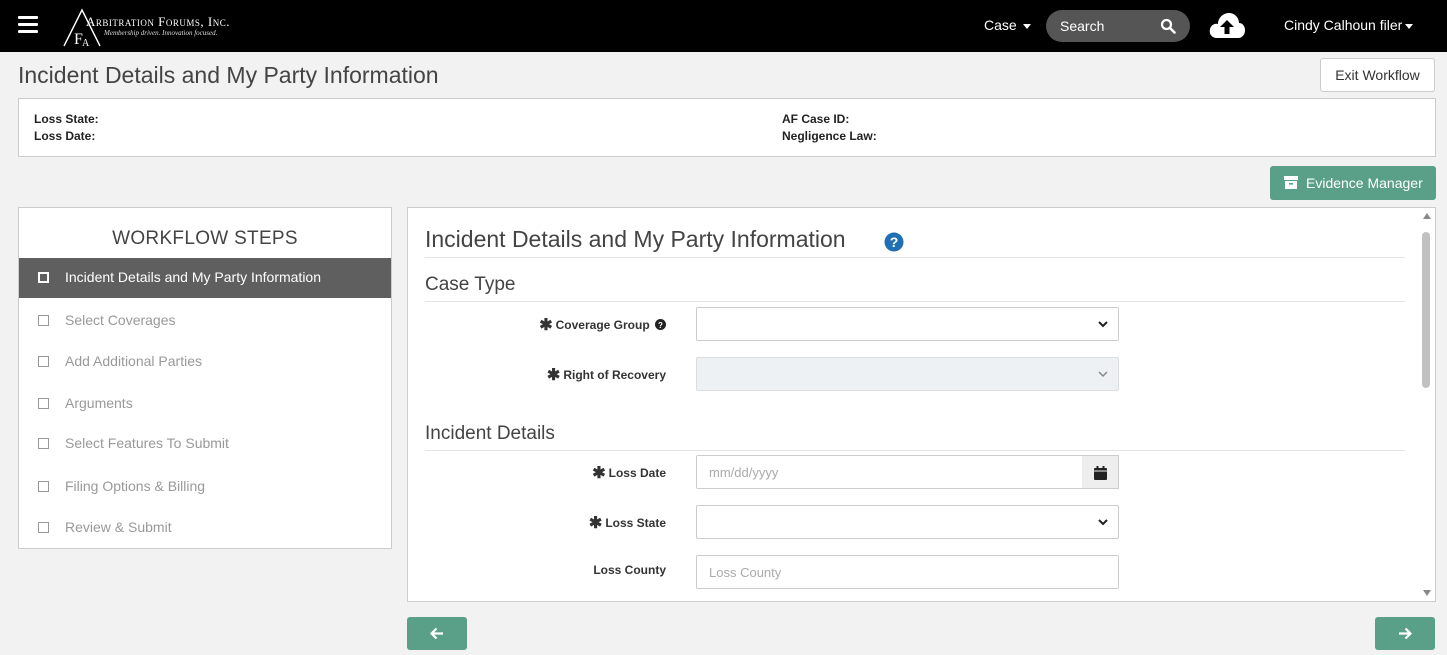 The width and height of the screenshot is (1447, 655). What do you see at coordinates (629, 570) in the screenshot?
I see `loss-county-field-label: Loss County` at bounding box center [629, 570].